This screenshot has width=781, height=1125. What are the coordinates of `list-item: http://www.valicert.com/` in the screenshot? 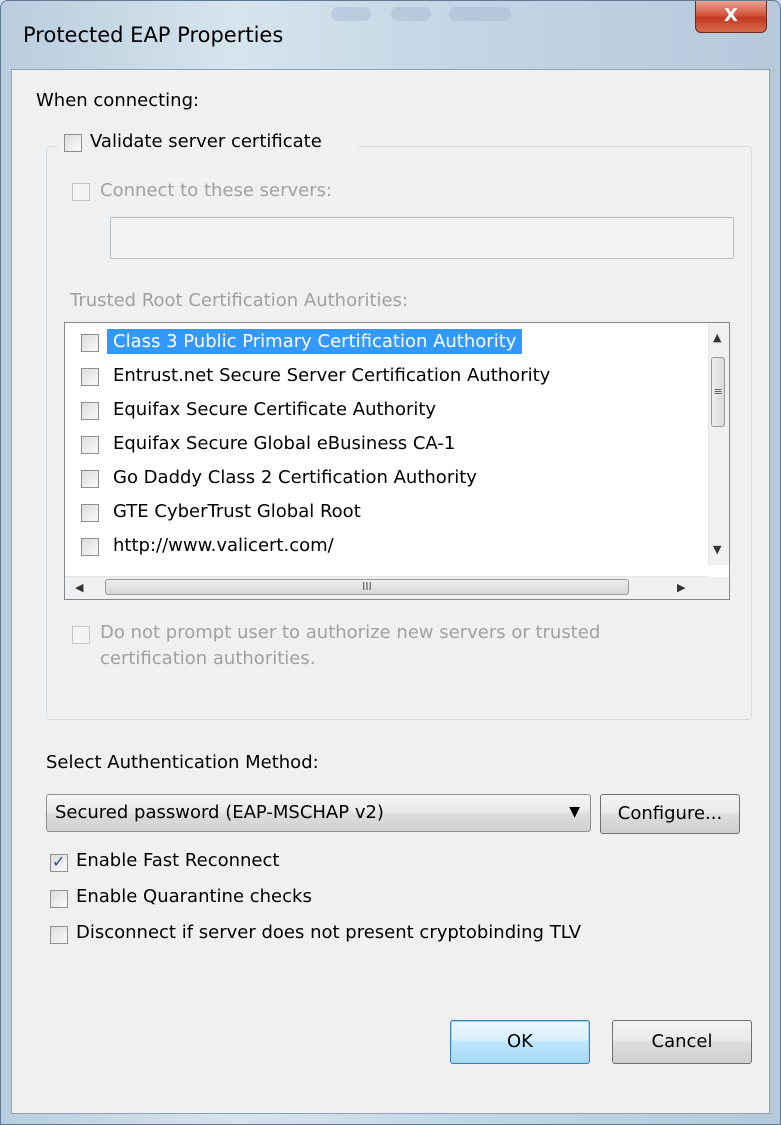 It's located at (381, 547).